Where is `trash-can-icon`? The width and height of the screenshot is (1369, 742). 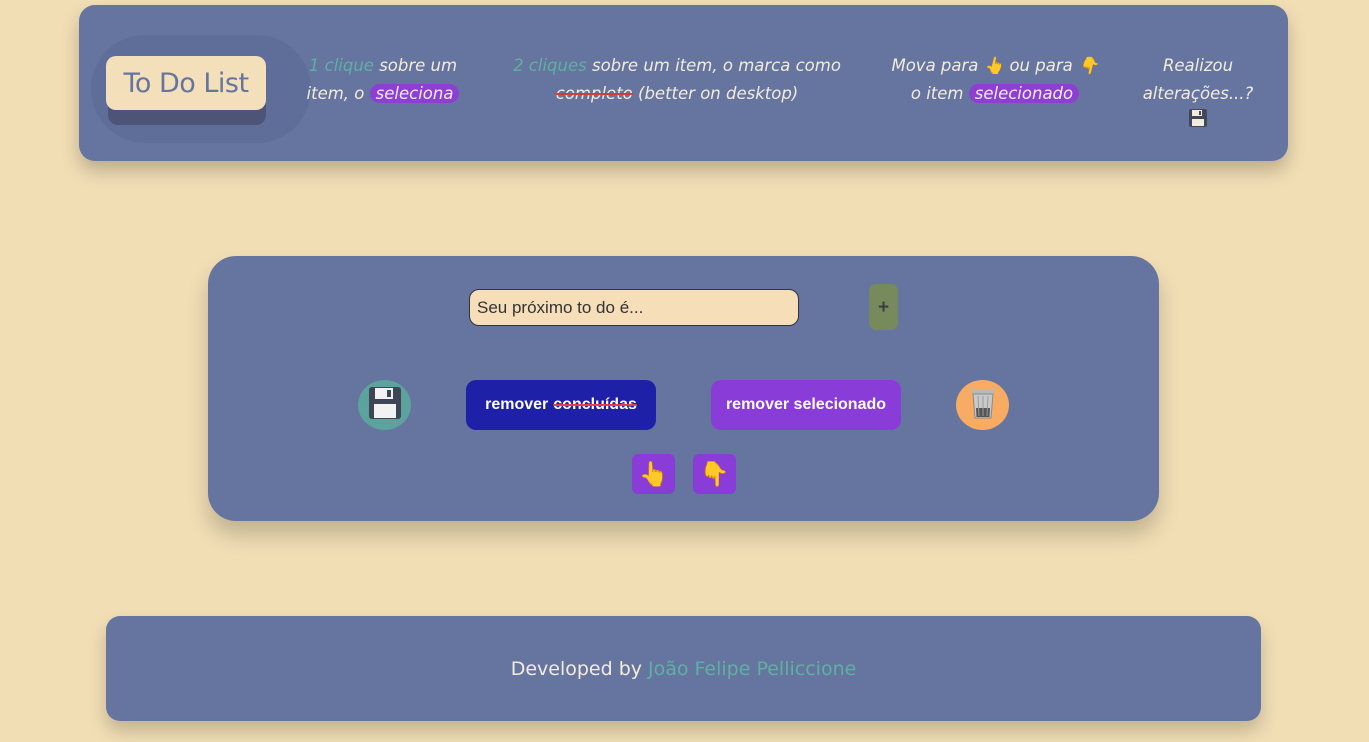
trash-can-icon is located at coordinates (983, 405).